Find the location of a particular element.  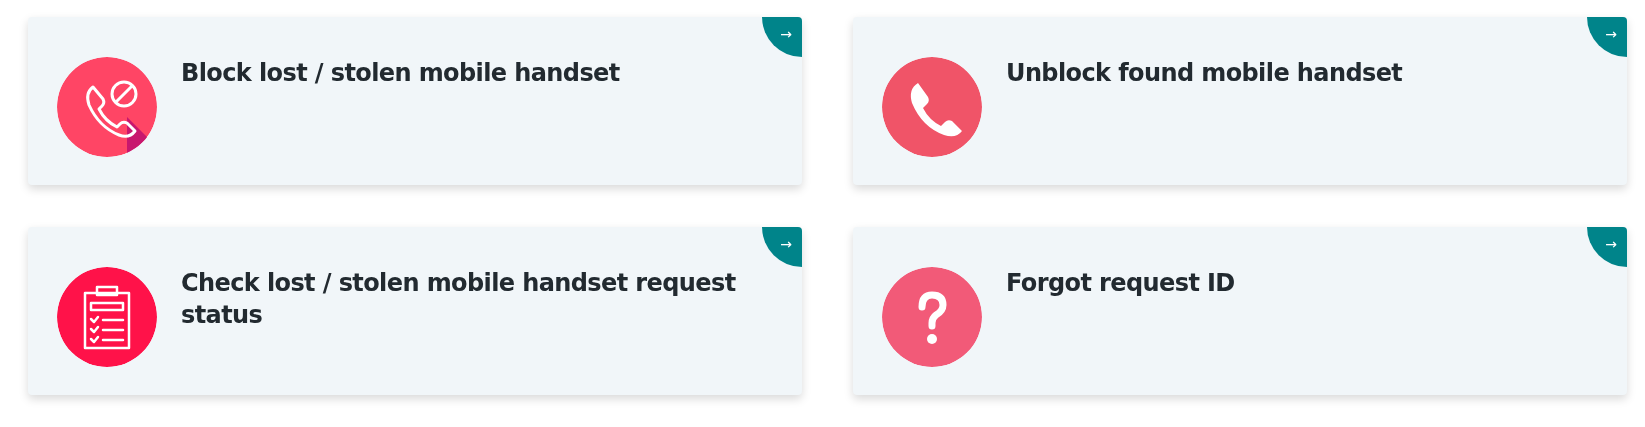

card-title: Unblock found mobile handset is located at coordinates (1204, 73).